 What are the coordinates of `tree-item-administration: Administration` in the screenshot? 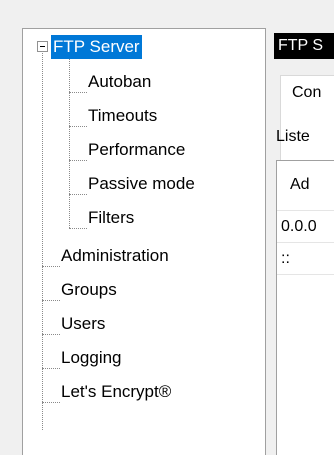 It's located at (115, 256).